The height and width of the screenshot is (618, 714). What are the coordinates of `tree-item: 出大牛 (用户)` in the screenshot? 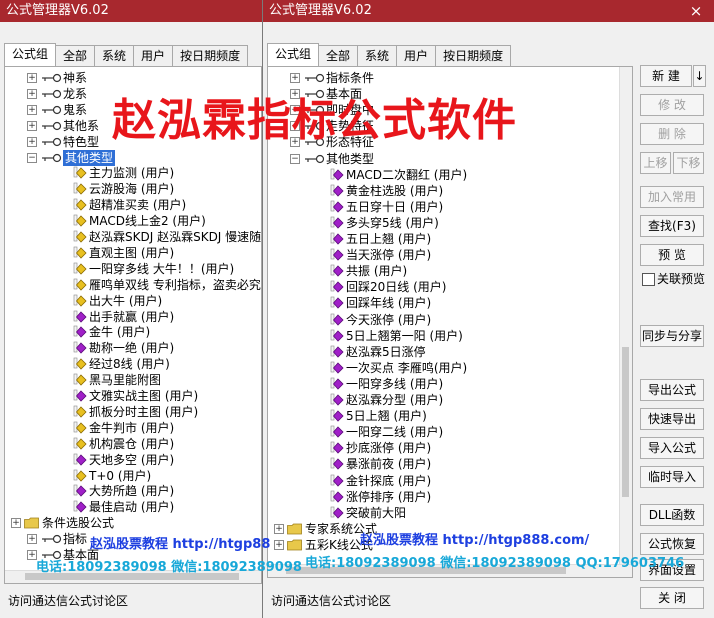 It's located at (133, 301).